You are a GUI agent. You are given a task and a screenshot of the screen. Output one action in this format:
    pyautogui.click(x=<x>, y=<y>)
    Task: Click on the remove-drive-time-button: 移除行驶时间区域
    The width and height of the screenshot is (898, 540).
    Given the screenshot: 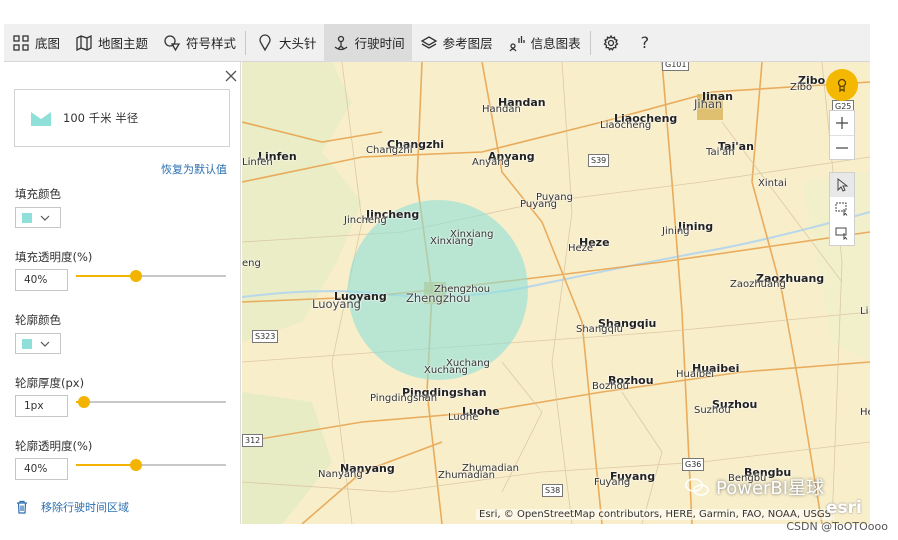 What is the action you would take?
    pyautogui.click(x=72, y=507)
    